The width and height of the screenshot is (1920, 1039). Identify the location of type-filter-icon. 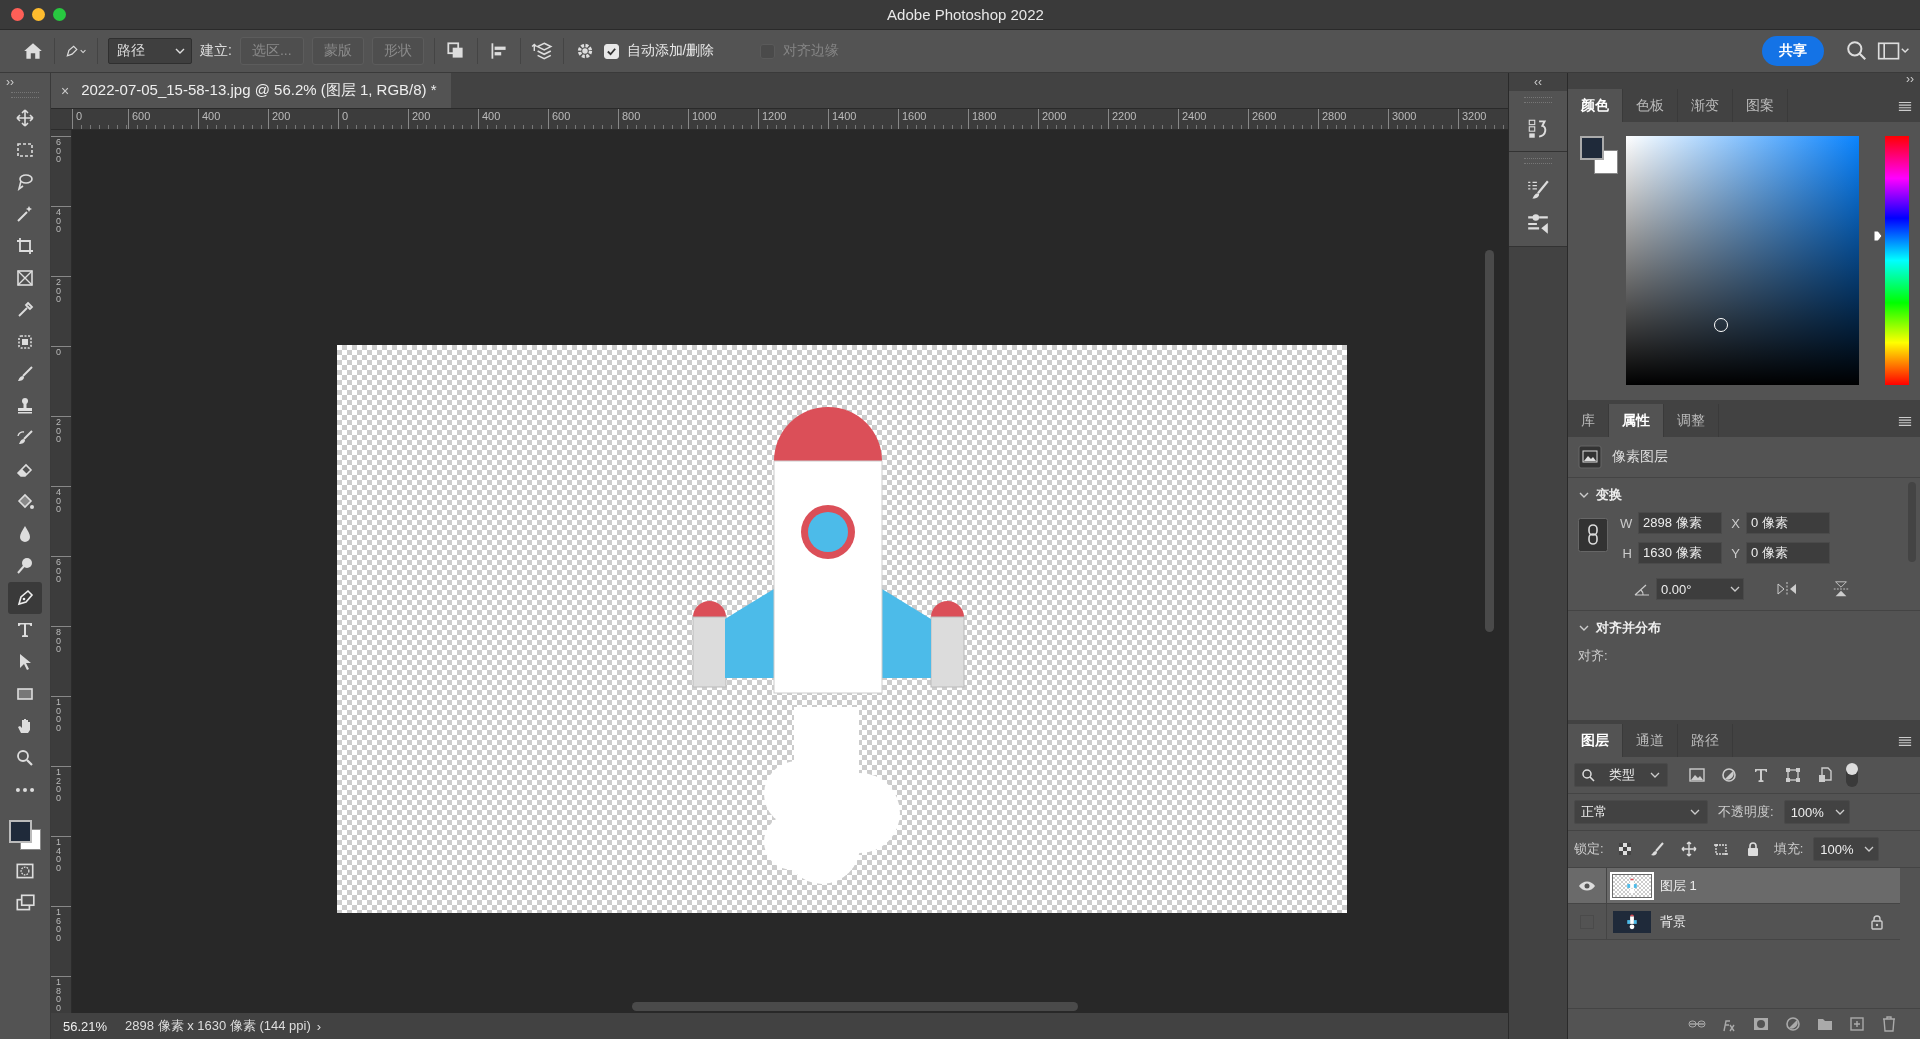
(1761, 775).